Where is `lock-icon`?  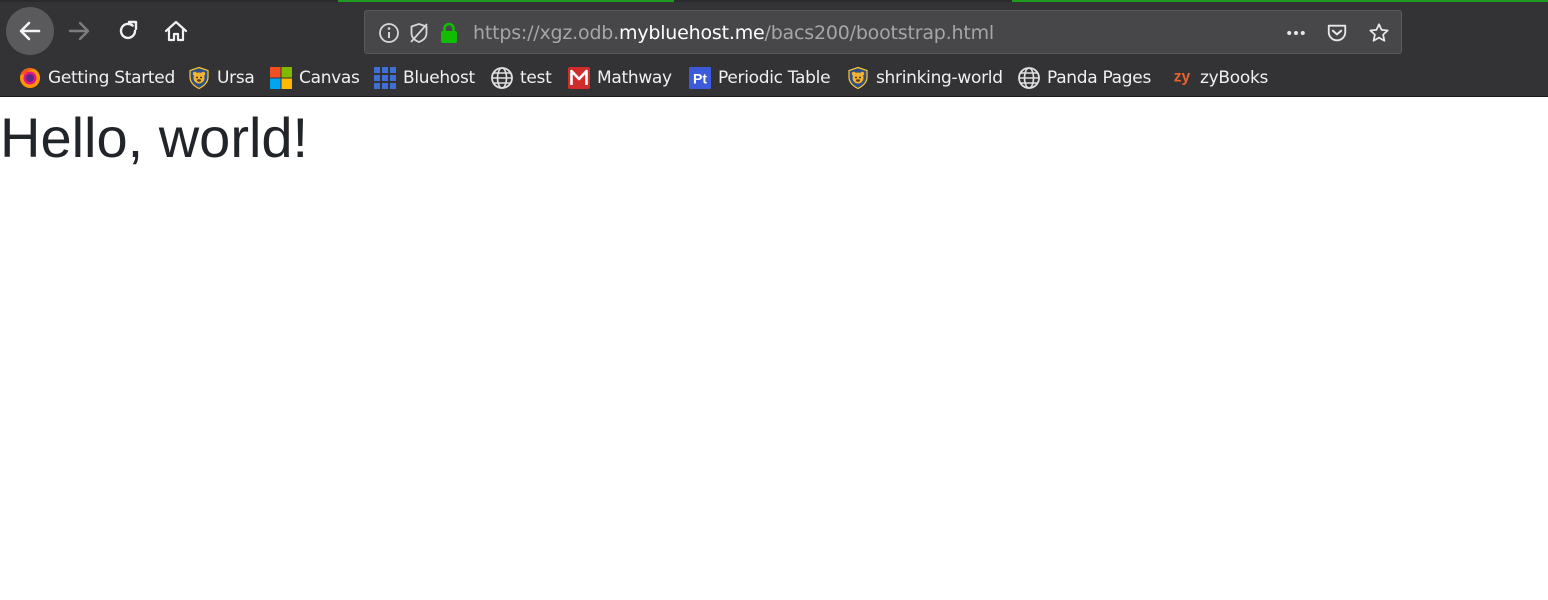 lock-icon is located at coordinates (449, 33).